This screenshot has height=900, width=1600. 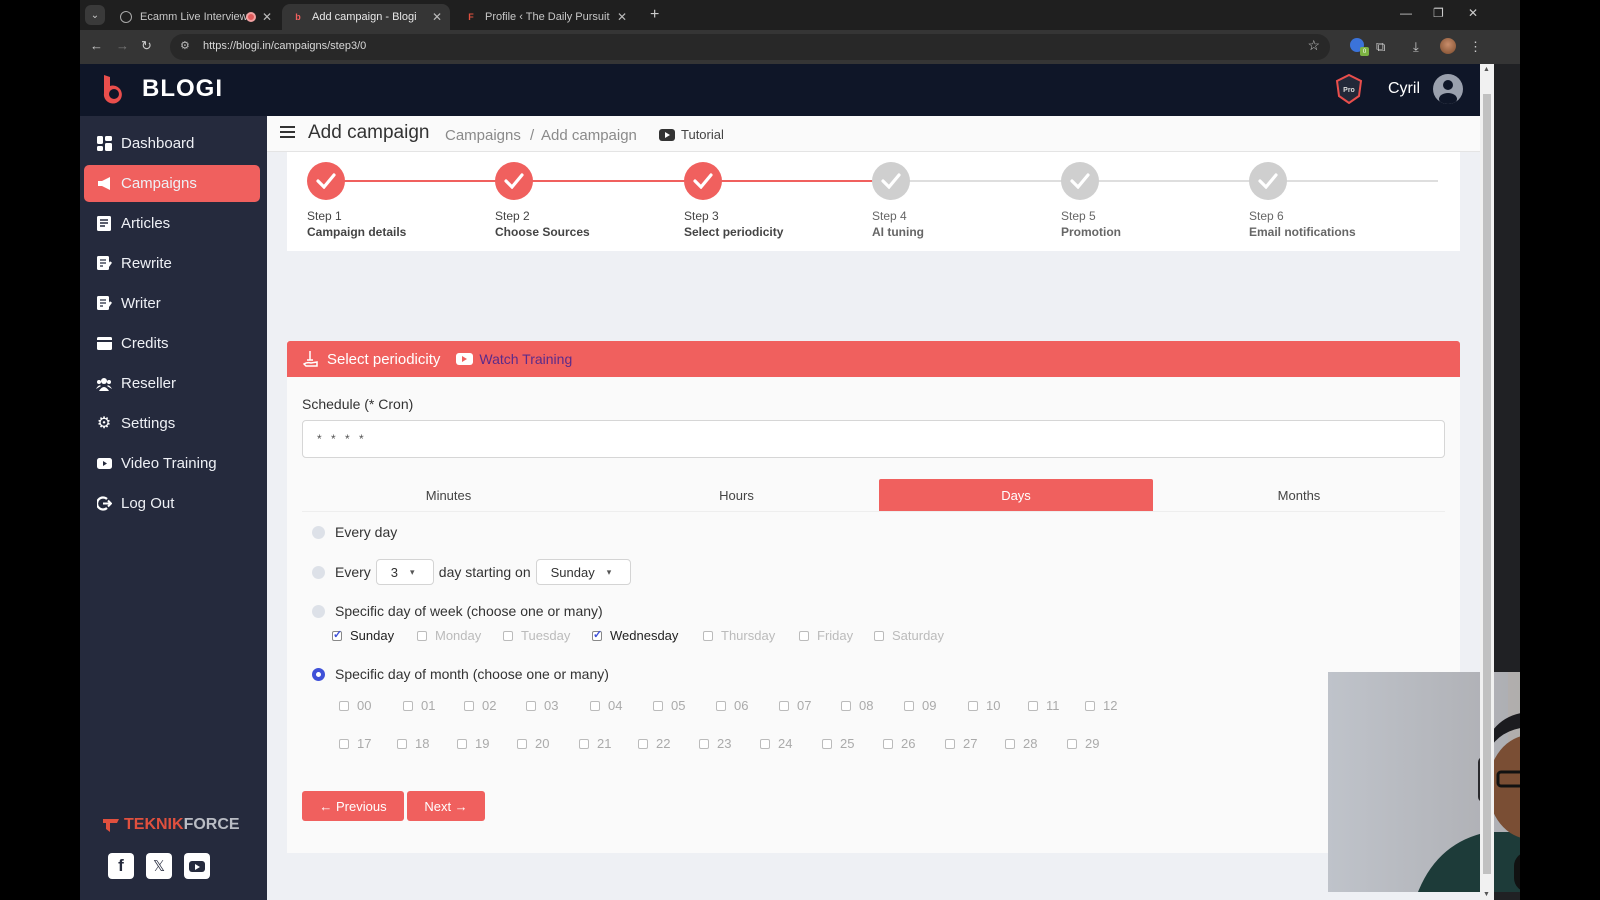 I want to click on weekday-checkbox-sunday: Sunday, so click(x=363, y=635).